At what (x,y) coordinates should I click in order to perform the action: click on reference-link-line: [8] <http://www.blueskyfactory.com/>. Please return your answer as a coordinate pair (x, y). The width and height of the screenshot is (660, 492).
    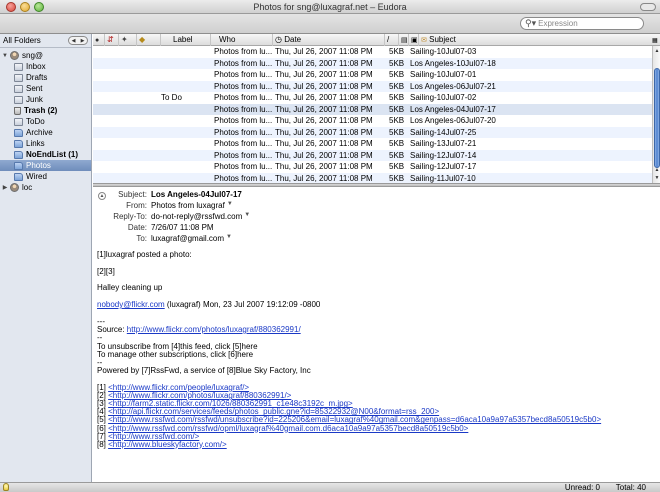
    Looking at the image, I should click on (162, 445).